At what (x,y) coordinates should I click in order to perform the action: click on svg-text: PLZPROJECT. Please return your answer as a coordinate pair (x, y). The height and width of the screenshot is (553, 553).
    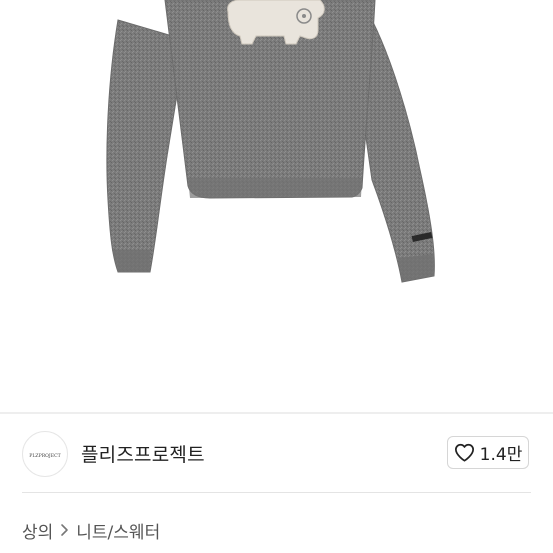
    Looking at the image, I should click on (45, 456).